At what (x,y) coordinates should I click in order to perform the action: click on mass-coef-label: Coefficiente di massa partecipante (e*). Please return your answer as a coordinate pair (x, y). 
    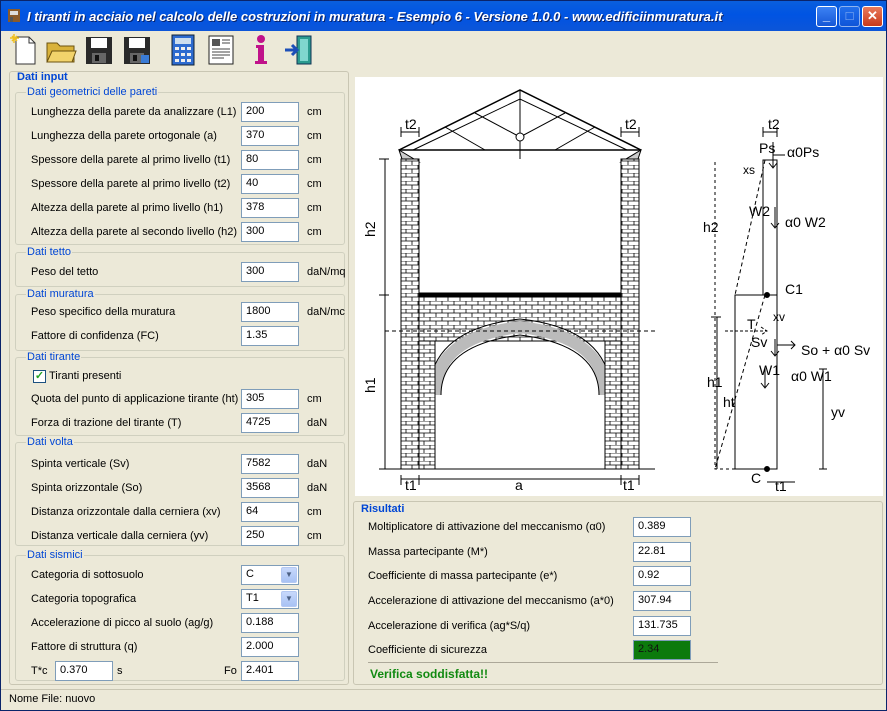
    Looking at the image, I should click on (463, 576).